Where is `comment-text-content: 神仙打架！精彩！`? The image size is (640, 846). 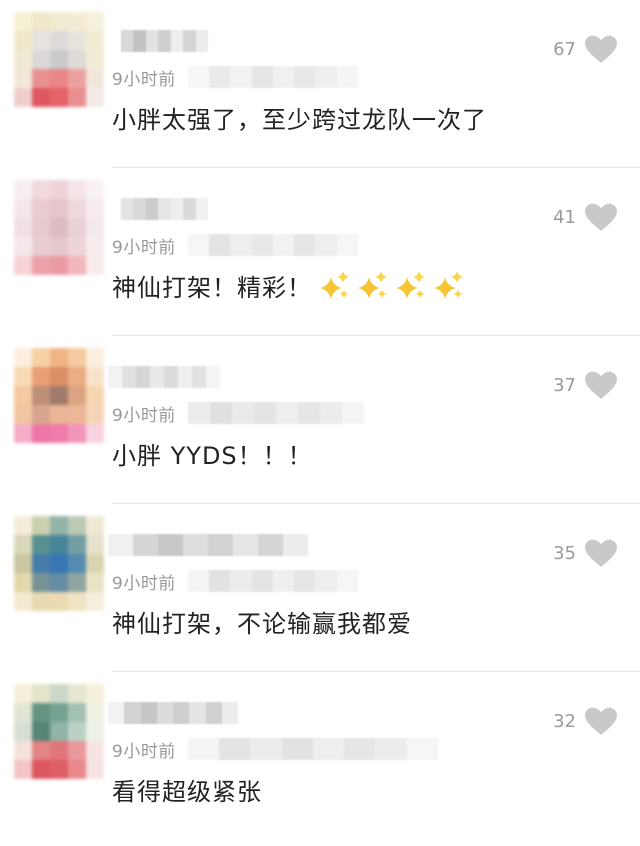
comment-text-content: 神仙打架！精彩！ is located at coordinates (212, 288).